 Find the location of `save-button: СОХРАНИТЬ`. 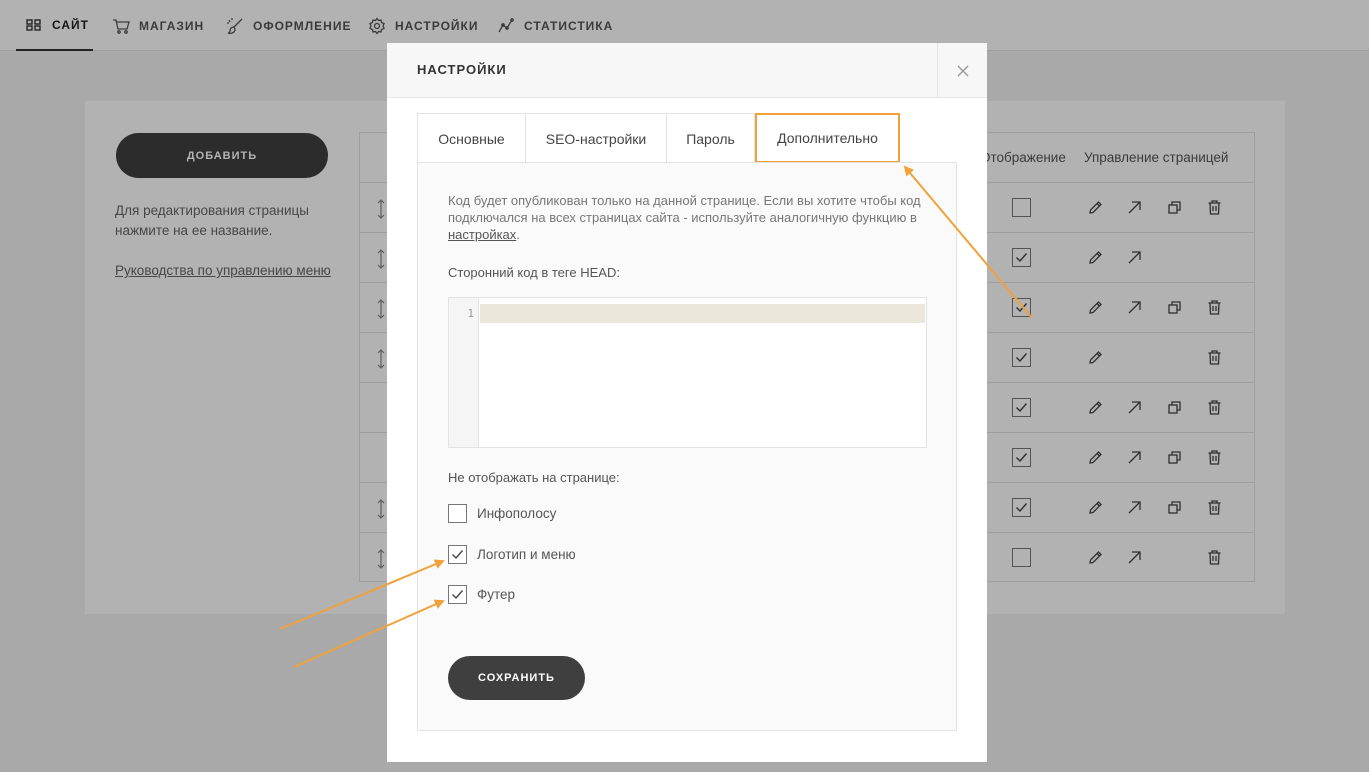

save-button: СОХРАНИТЬ is located at coordinates (516, 678).